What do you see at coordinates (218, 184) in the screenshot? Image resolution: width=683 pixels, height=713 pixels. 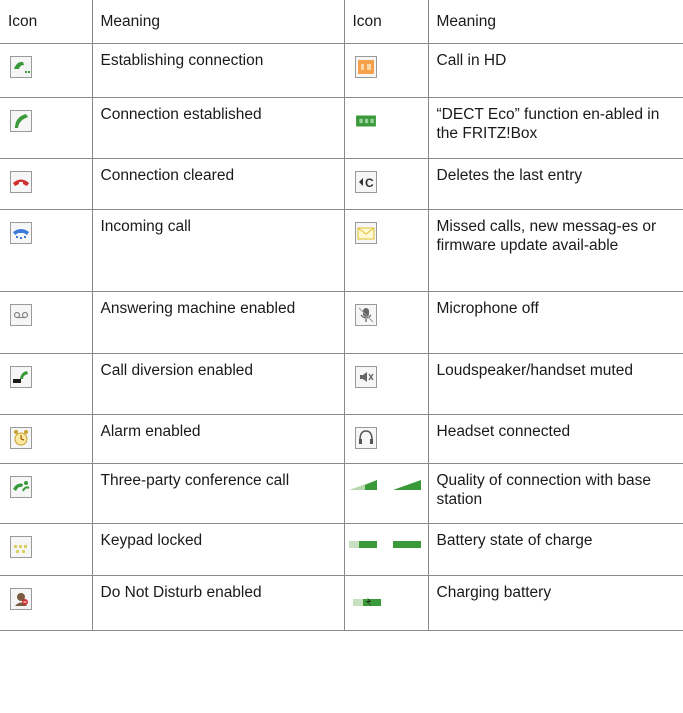 I see `meaning-cell: Connection cleared` at bounding box center [218, 184].